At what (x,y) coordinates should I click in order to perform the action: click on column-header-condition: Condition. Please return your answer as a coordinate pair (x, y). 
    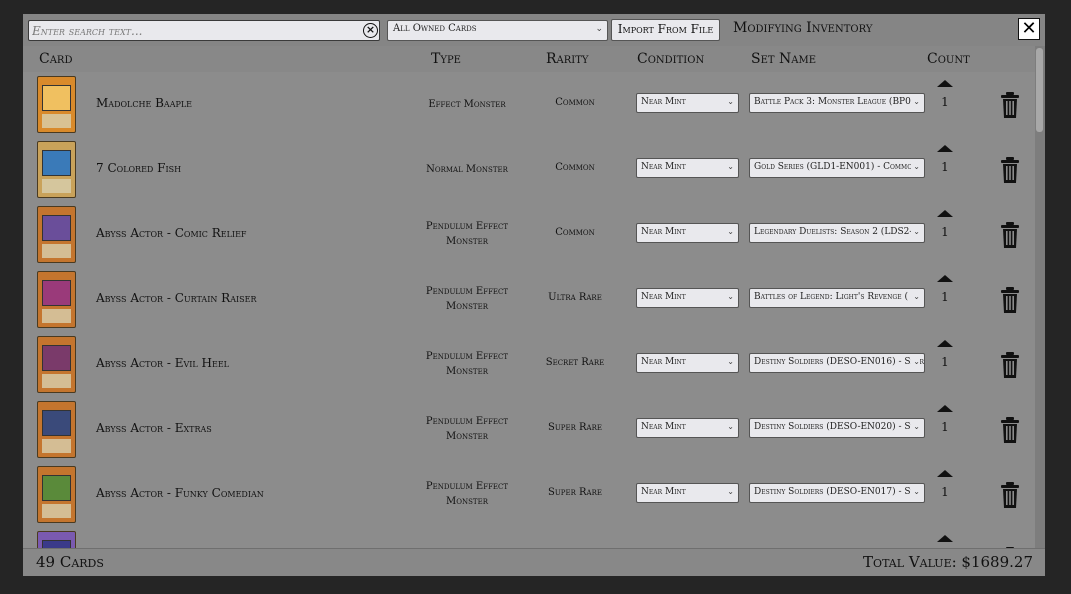
    Looking at the image, I should click on (670, 59).